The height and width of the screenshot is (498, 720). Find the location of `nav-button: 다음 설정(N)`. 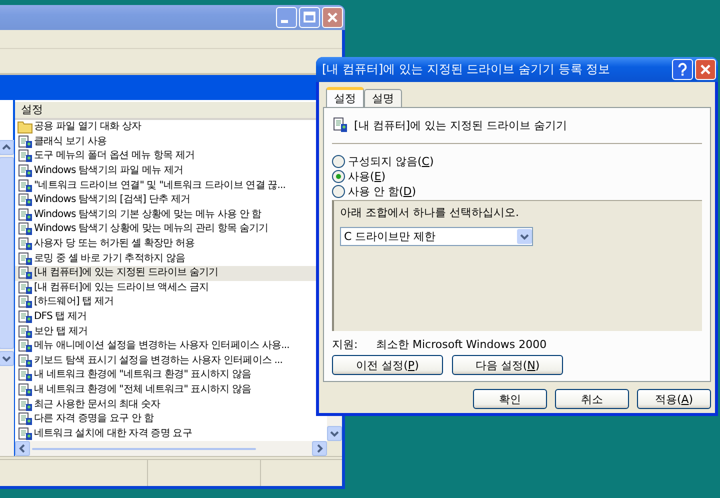

nav-button: 다음 설정(N) is located at coordinates (507, 365).